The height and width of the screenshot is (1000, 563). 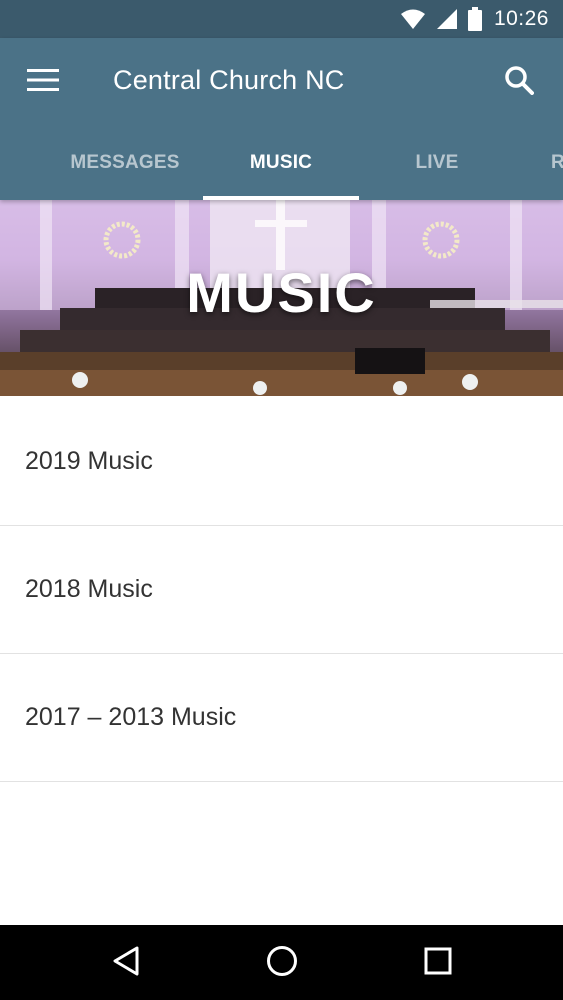 I want to click on list-item-label: 2017 – 2013 Music, so click(x=131, y=717).